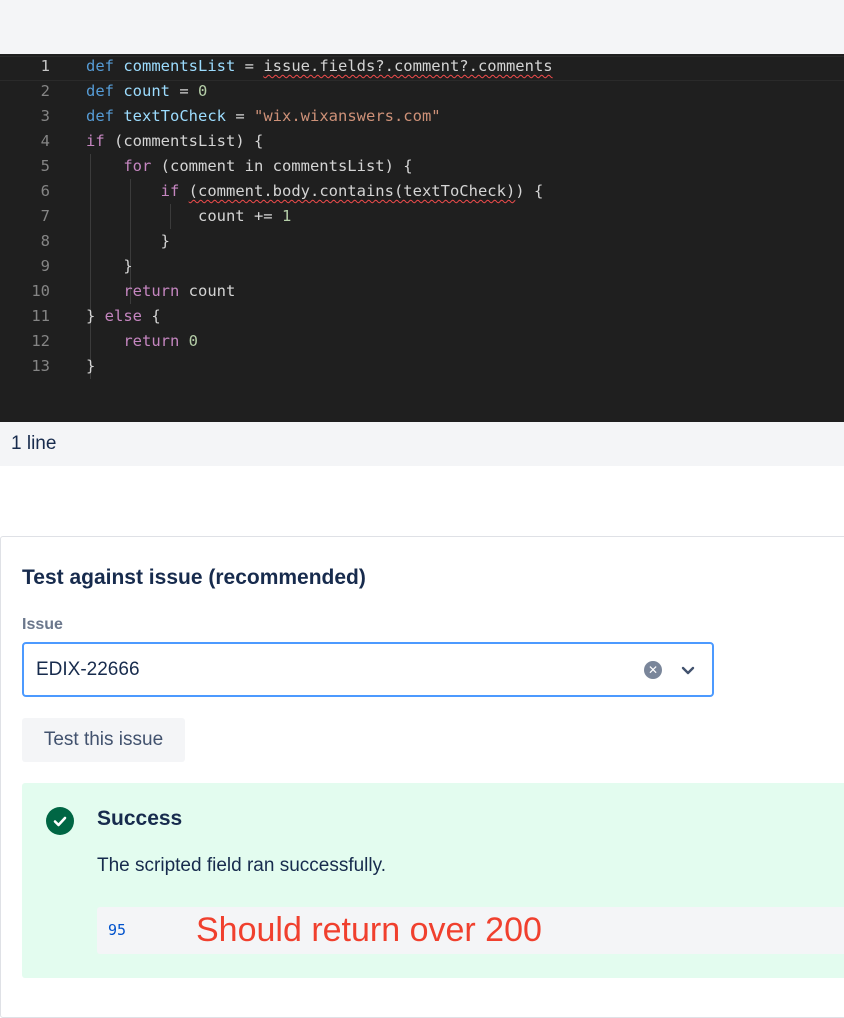  What do you see at coordinates (45, 166) in the screenshot?
I see `line-number: 5` at bounding box center [45, 166].